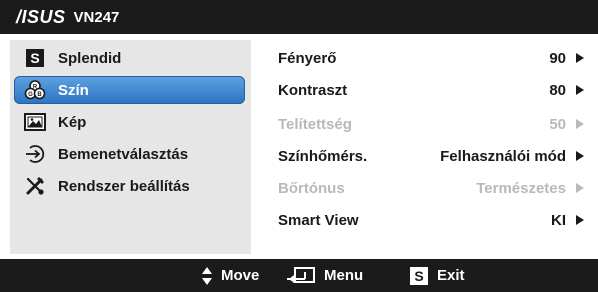 Image resolution: width=598 pixels, height=292 pixels. I want to click on exit-hint-label: Exit, so click(451, 275).